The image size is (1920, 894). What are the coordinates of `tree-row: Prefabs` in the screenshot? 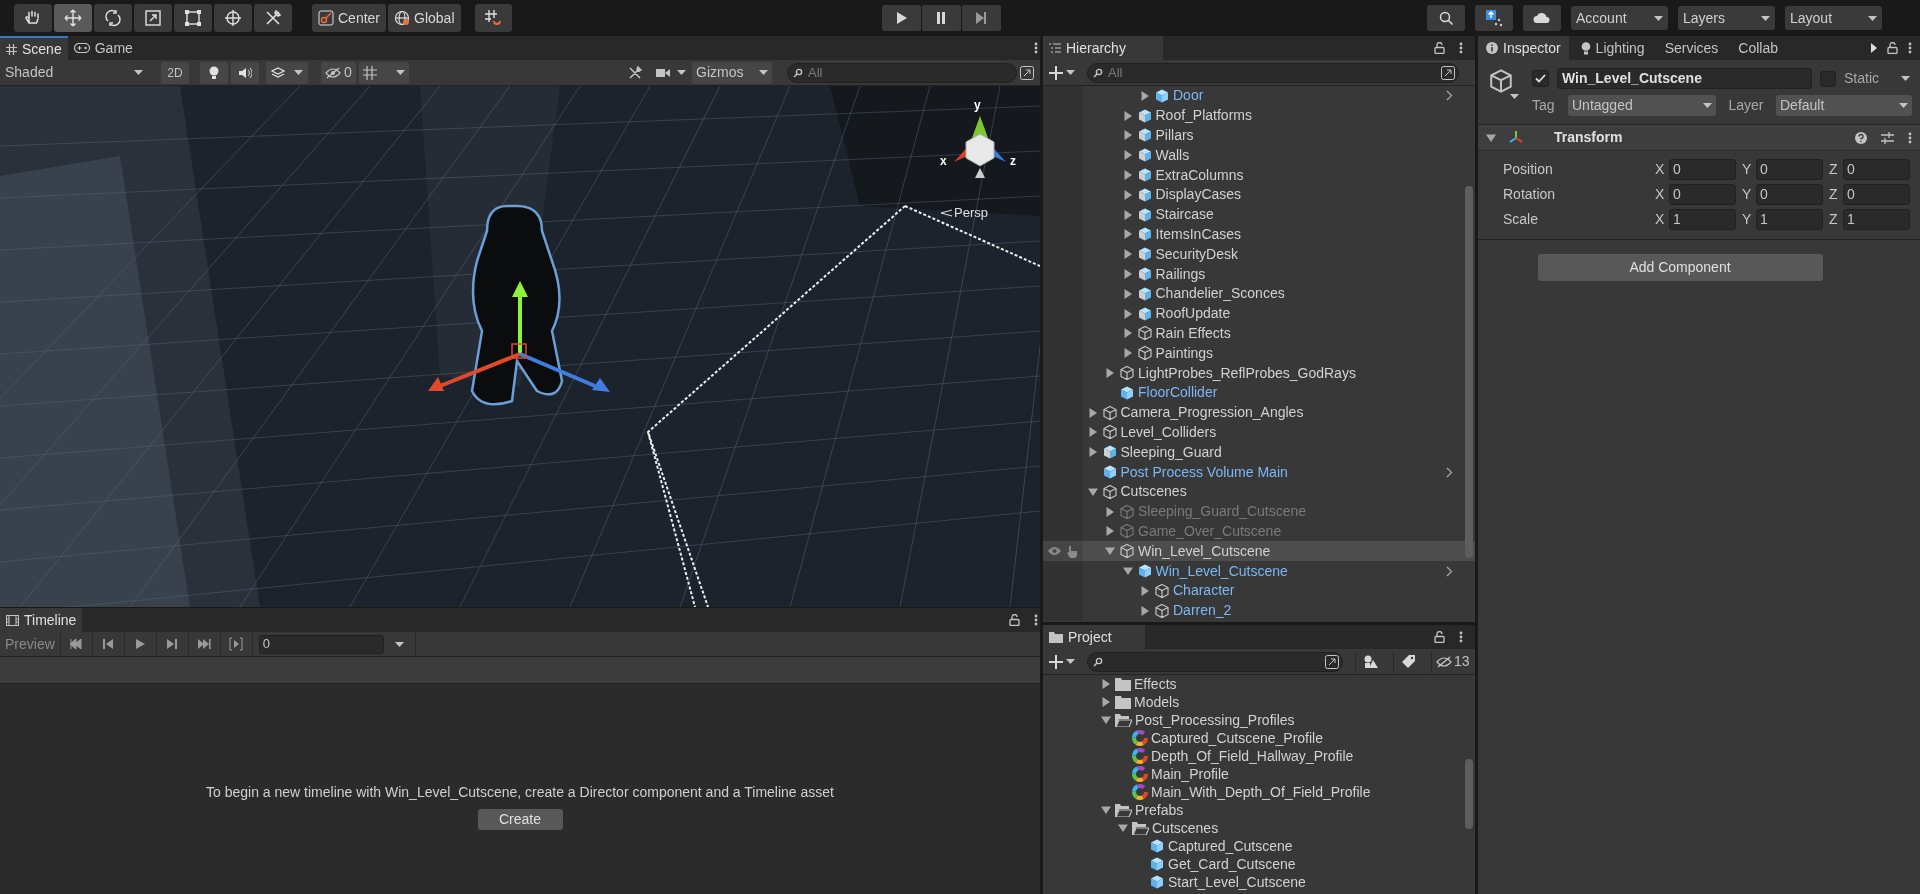 It's located at (1259, 810).